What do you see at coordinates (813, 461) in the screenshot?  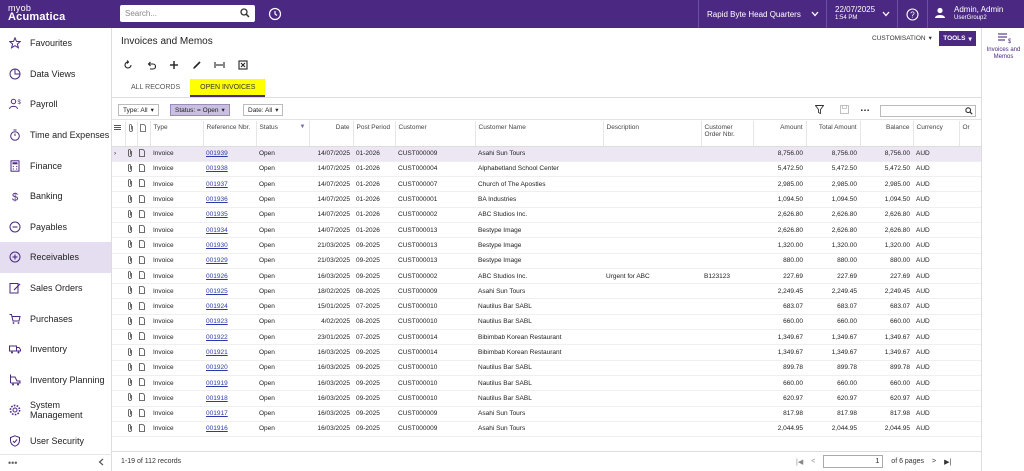 I see `prev-page-icon: <` at bounding box center [813, 461].